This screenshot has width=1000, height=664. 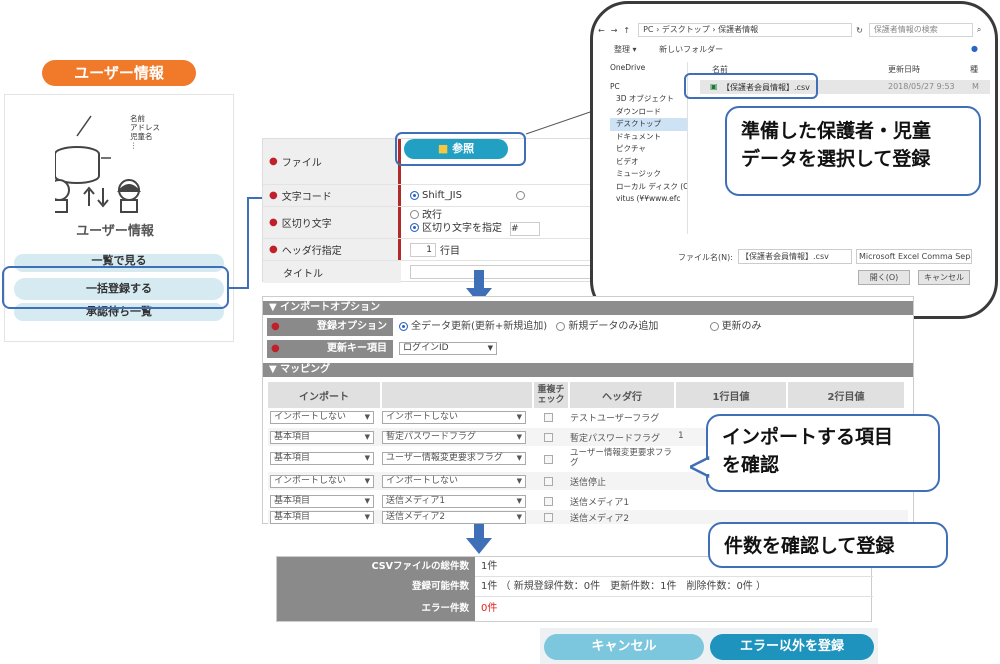 What do you see at coordinates (648, 187) in the screenshot?
I see `nav-item-local-disk: ローカル ディスク (C` at bounding box center [648, 187].